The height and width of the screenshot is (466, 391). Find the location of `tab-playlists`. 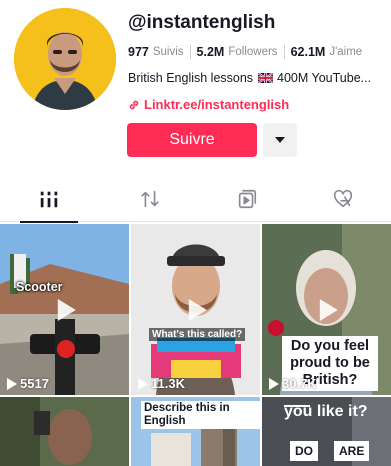

tab-playlists is located at coordinates (246, 199).